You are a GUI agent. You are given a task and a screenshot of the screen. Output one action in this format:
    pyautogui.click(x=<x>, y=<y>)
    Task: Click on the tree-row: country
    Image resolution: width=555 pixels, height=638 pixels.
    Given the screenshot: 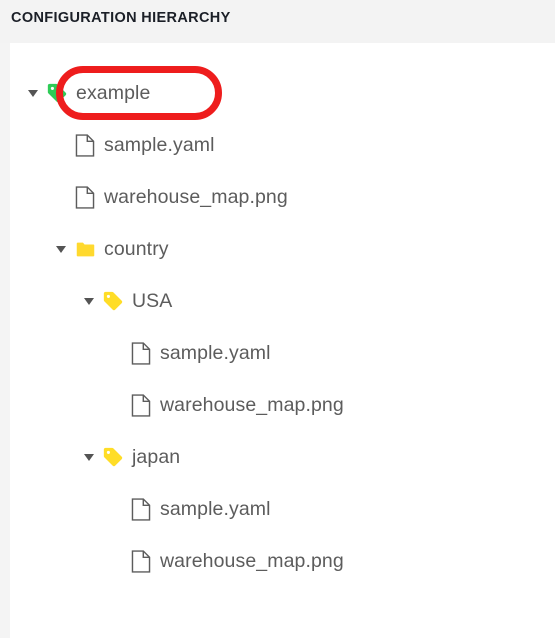 What is the action you would take?
    pyautogui.click(x=109, y=249)
    